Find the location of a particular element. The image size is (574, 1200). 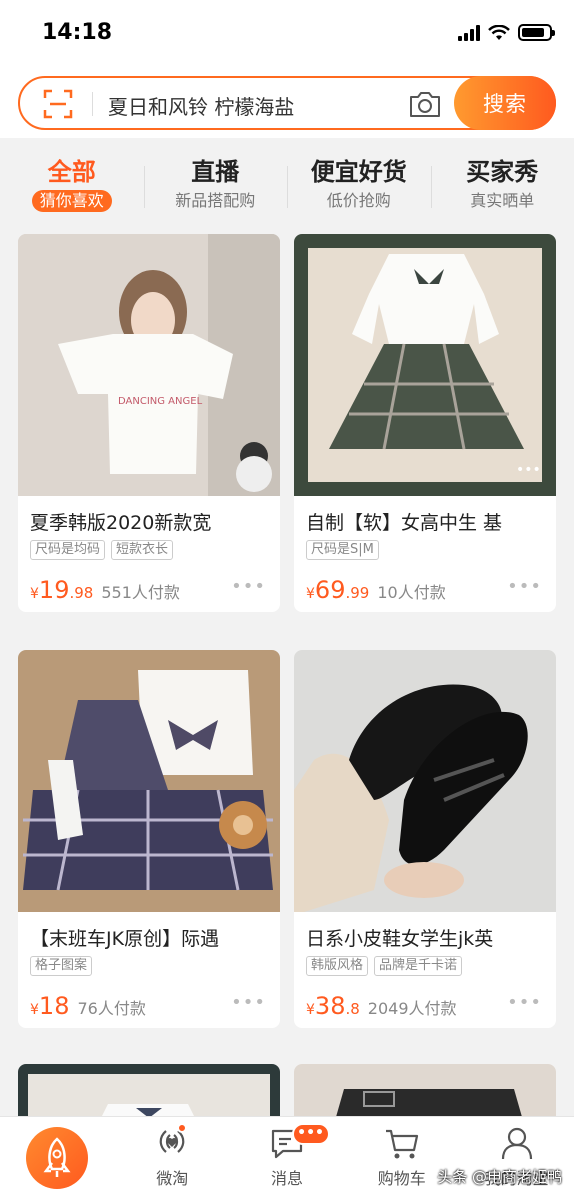

tab-live: 直播 新品搭配购 is located at coordinates (215, 181).